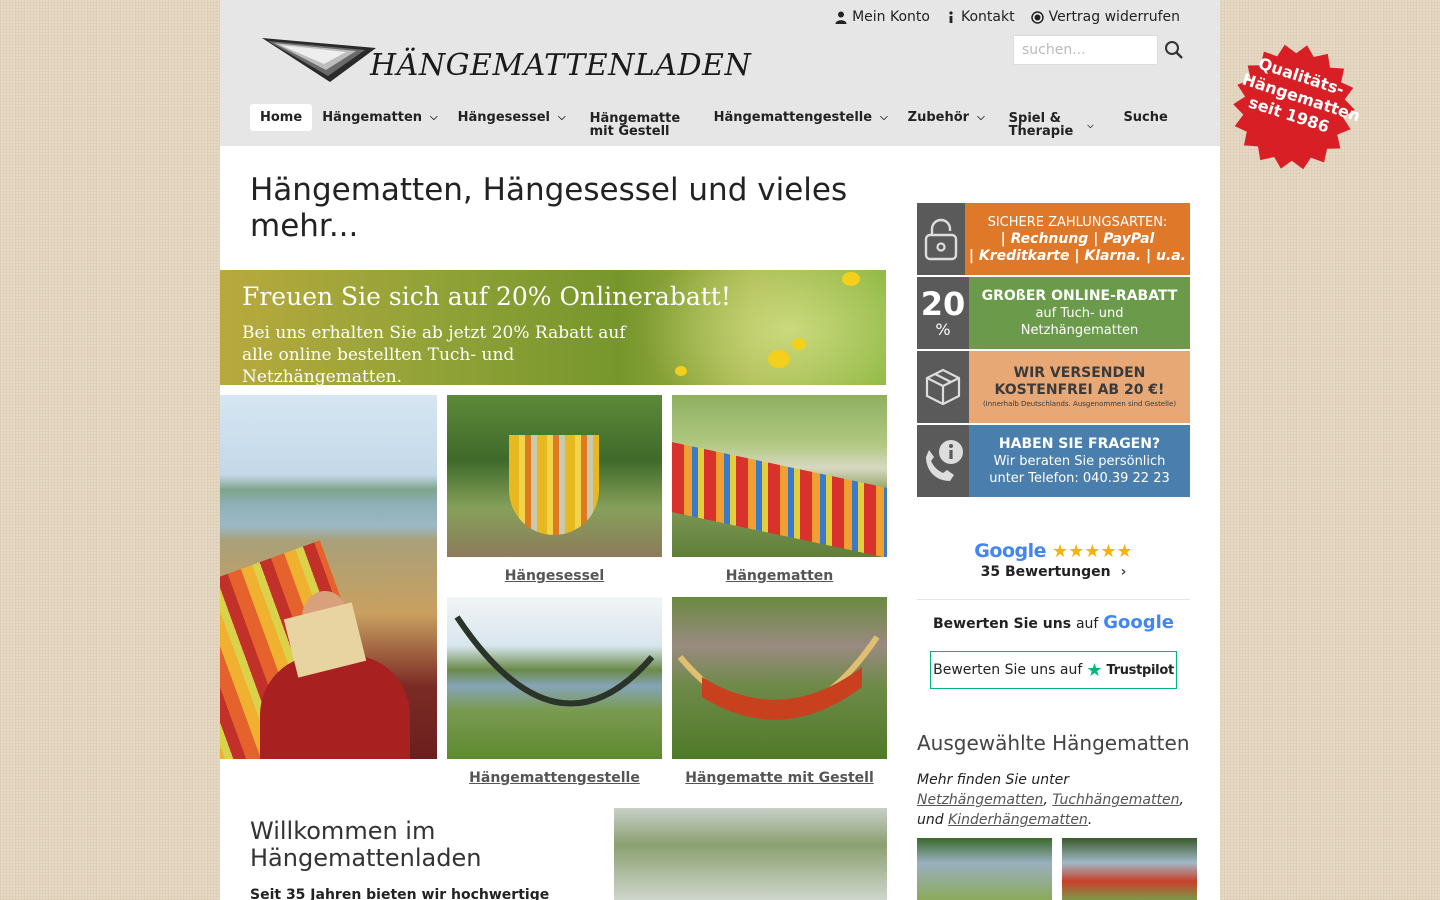 The image size is (1440, 900). I want to click on banner-payment-line1: SICHERE ZAHLUNGSARTEN:, so click(1077, 222).